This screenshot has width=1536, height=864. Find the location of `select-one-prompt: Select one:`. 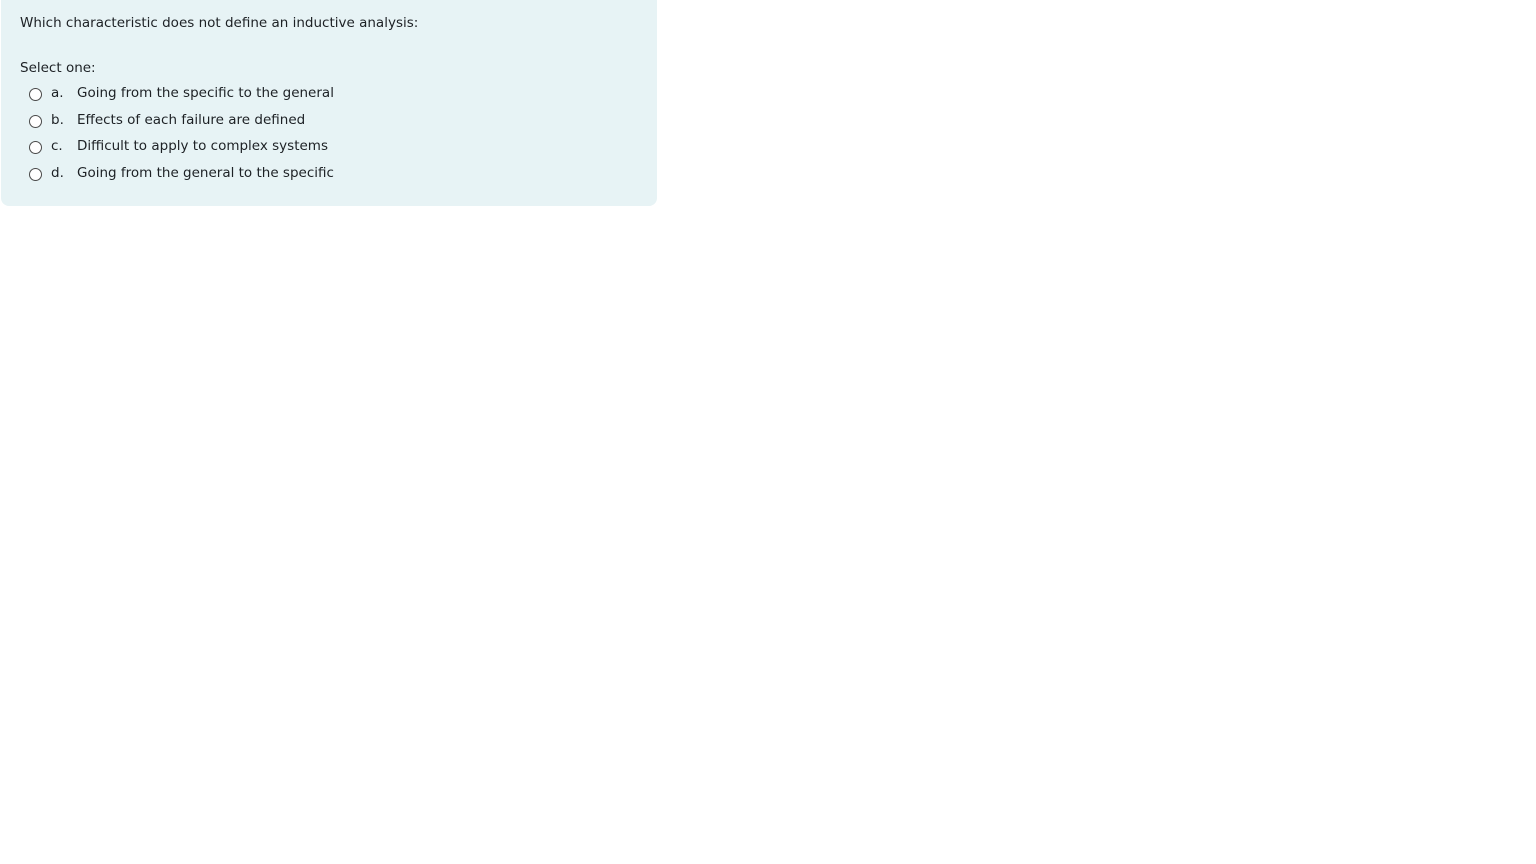

select-one-prompt: Select one: is located at coordinates (58, 68).